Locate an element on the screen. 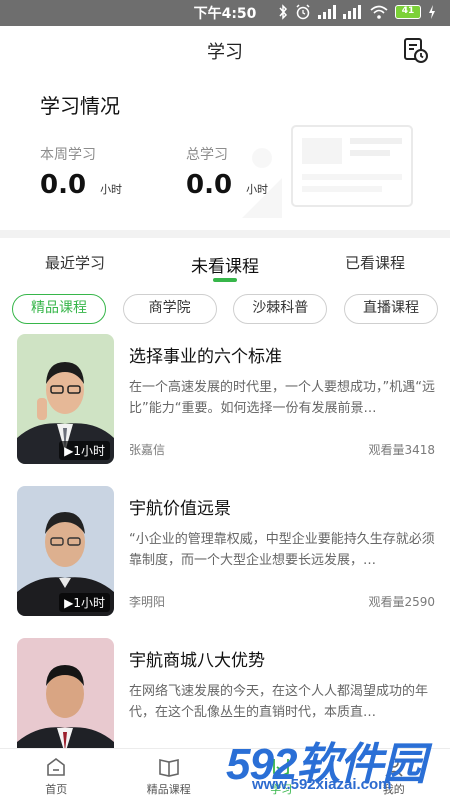 The image size is (450, 800). weekly-study-label: 本周学习 is located at coordinates (68, 155).